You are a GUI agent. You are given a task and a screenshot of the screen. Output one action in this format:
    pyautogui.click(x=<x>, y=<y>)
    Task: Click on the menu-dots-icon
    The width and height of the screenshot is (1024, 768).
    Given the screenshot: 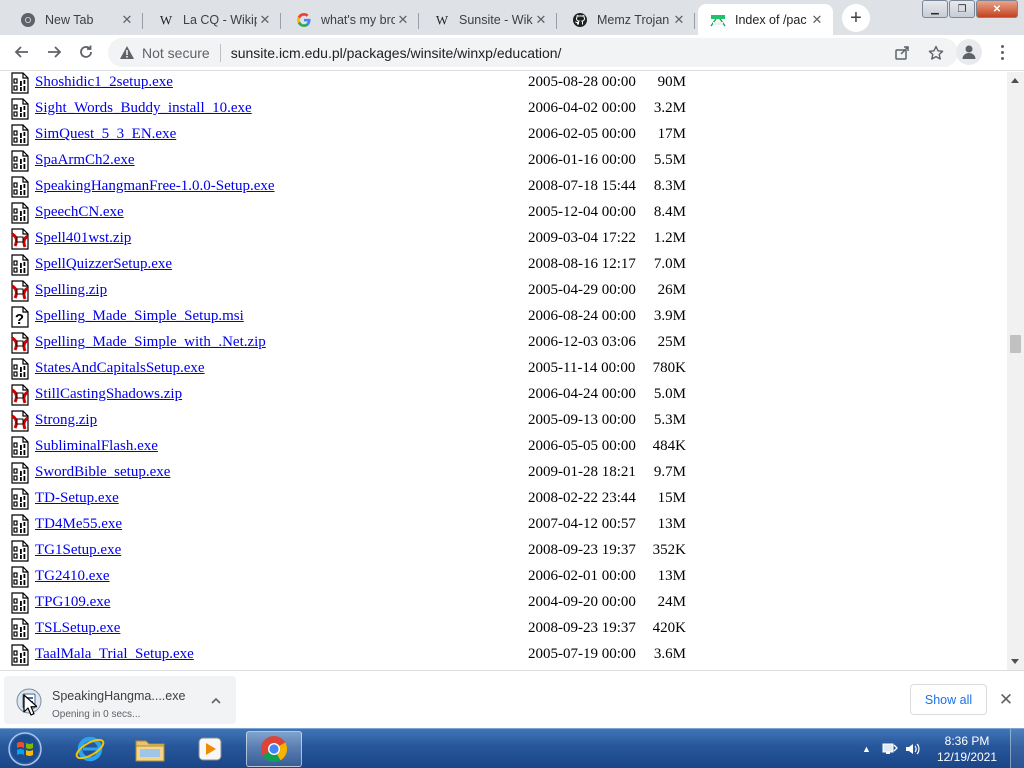 What is the action you would take?
    pyautogui.click(x=1002, y=52)
    